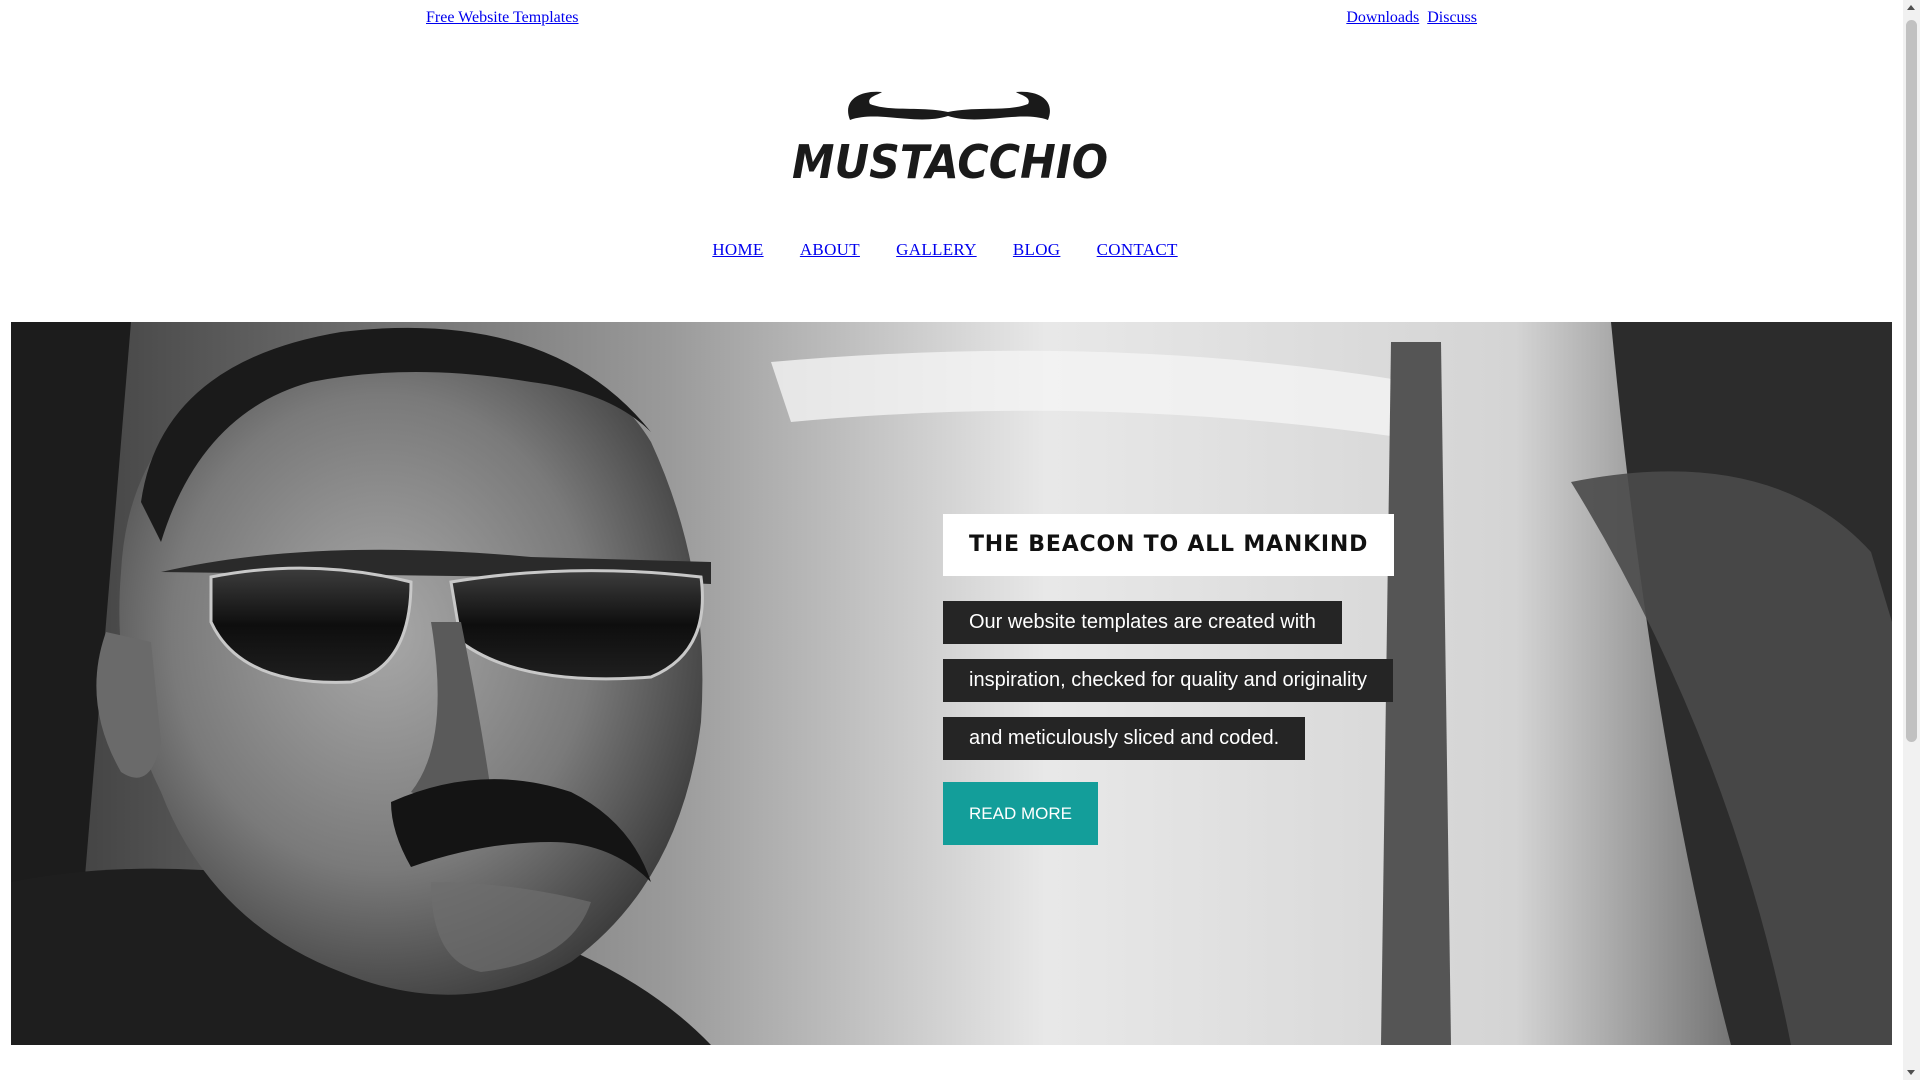 This screenshot has height=1080, width=1920. I want to click on top-bar: Free Website Templates Downloads Discuss, so click(951, 20).